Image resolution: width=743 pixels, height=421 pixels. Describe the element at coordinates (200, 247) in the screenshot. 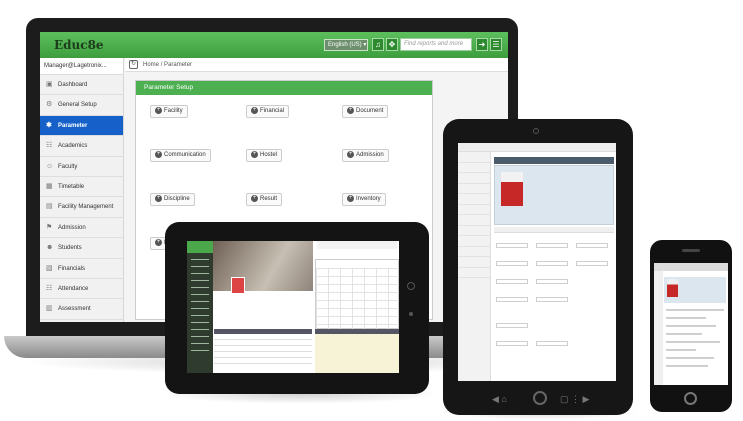

I see `tablet-logo` at that location.